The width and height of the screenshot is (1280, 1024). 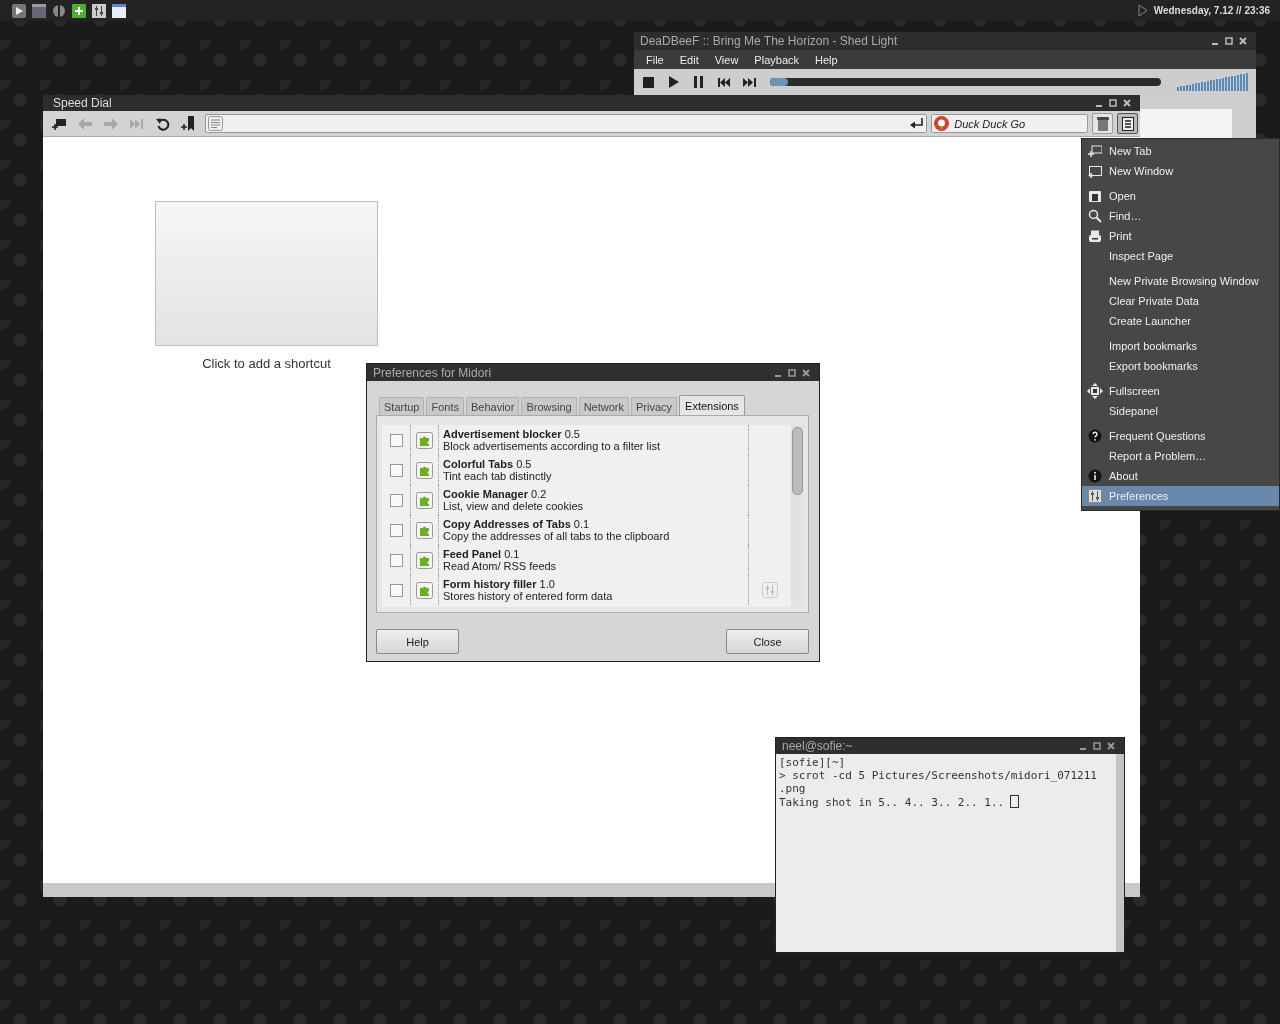 What do you see at coordinates (1180, 196) in the screenshot?
I see `menu-item: Open` at bounding box center [1180, 196].